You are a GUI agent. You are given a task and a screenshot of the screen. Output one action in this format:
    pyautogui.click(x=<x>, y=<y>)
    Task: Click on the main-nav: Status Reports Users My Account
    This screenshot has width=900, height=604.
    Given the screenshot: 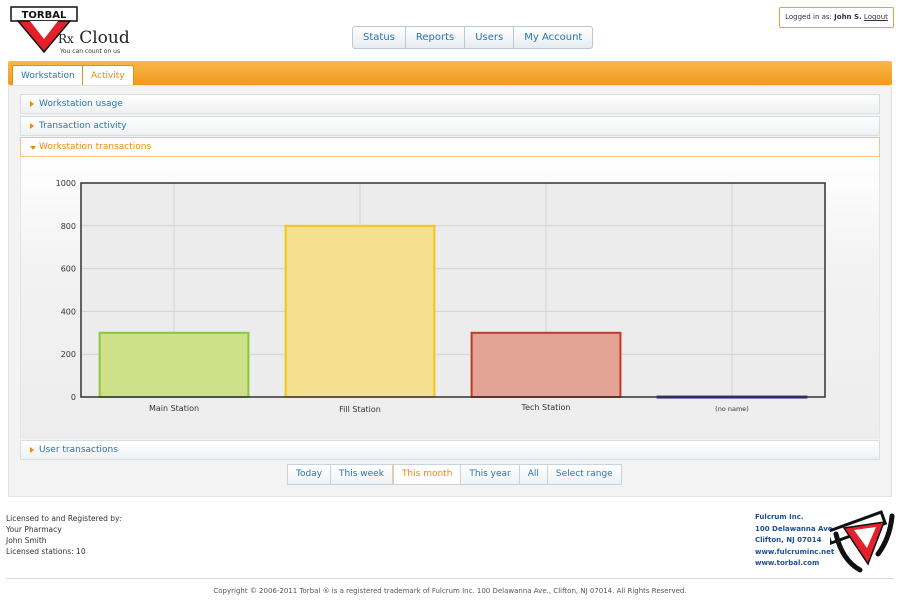 What is the action you would take?
    pyautogui.click(x=473, y=37)
    